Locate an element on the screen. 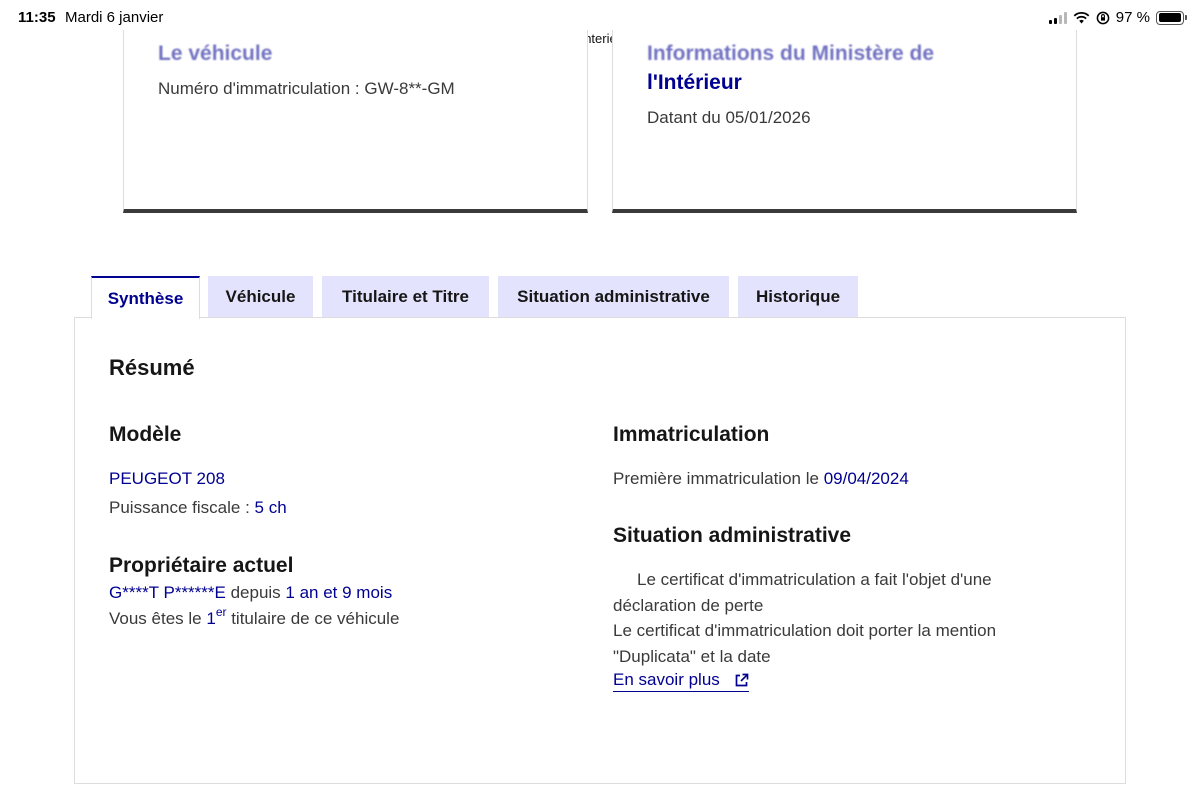  battery-icon is located at coordinates (1171, 17).